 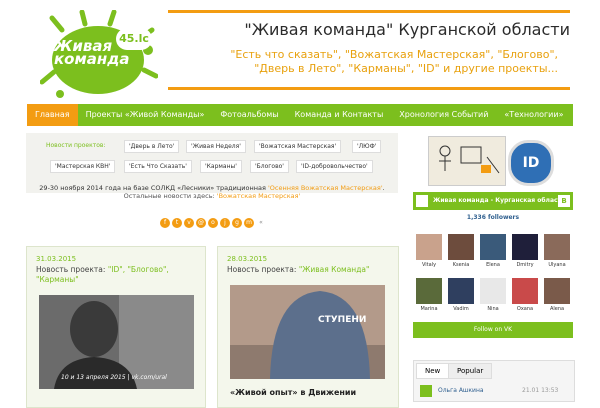 What do you see at coordinates (170, 196) in the screenshot?
I see `news-text-other: Остальные новости здесь:` at bounding box center [170, 196].